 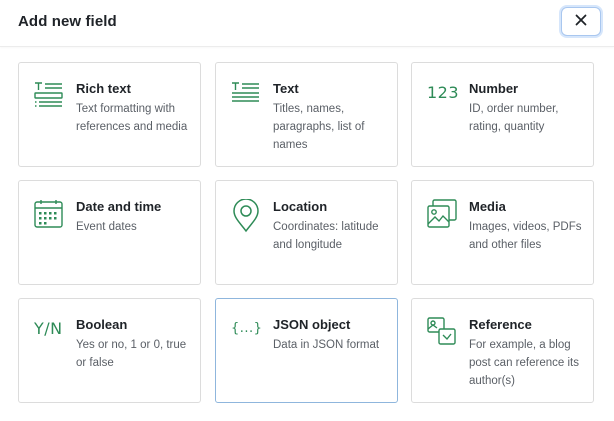 What do you see at coordinates (48, 328) in the screenshot?
I see `boolean-icon: Y/N` at bounding box center [48, 328].